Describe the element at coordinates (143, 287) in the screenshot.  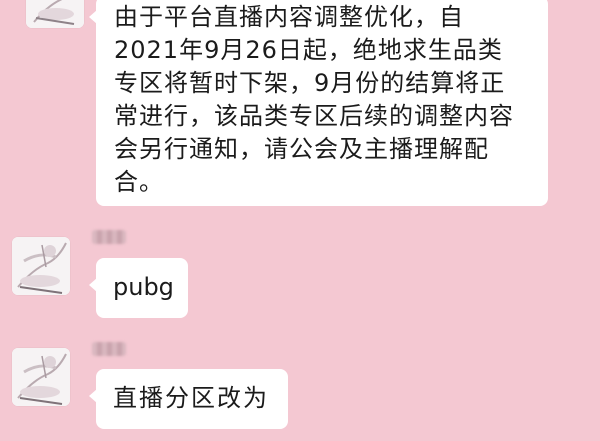
I see `message-text: pubg` at that location.